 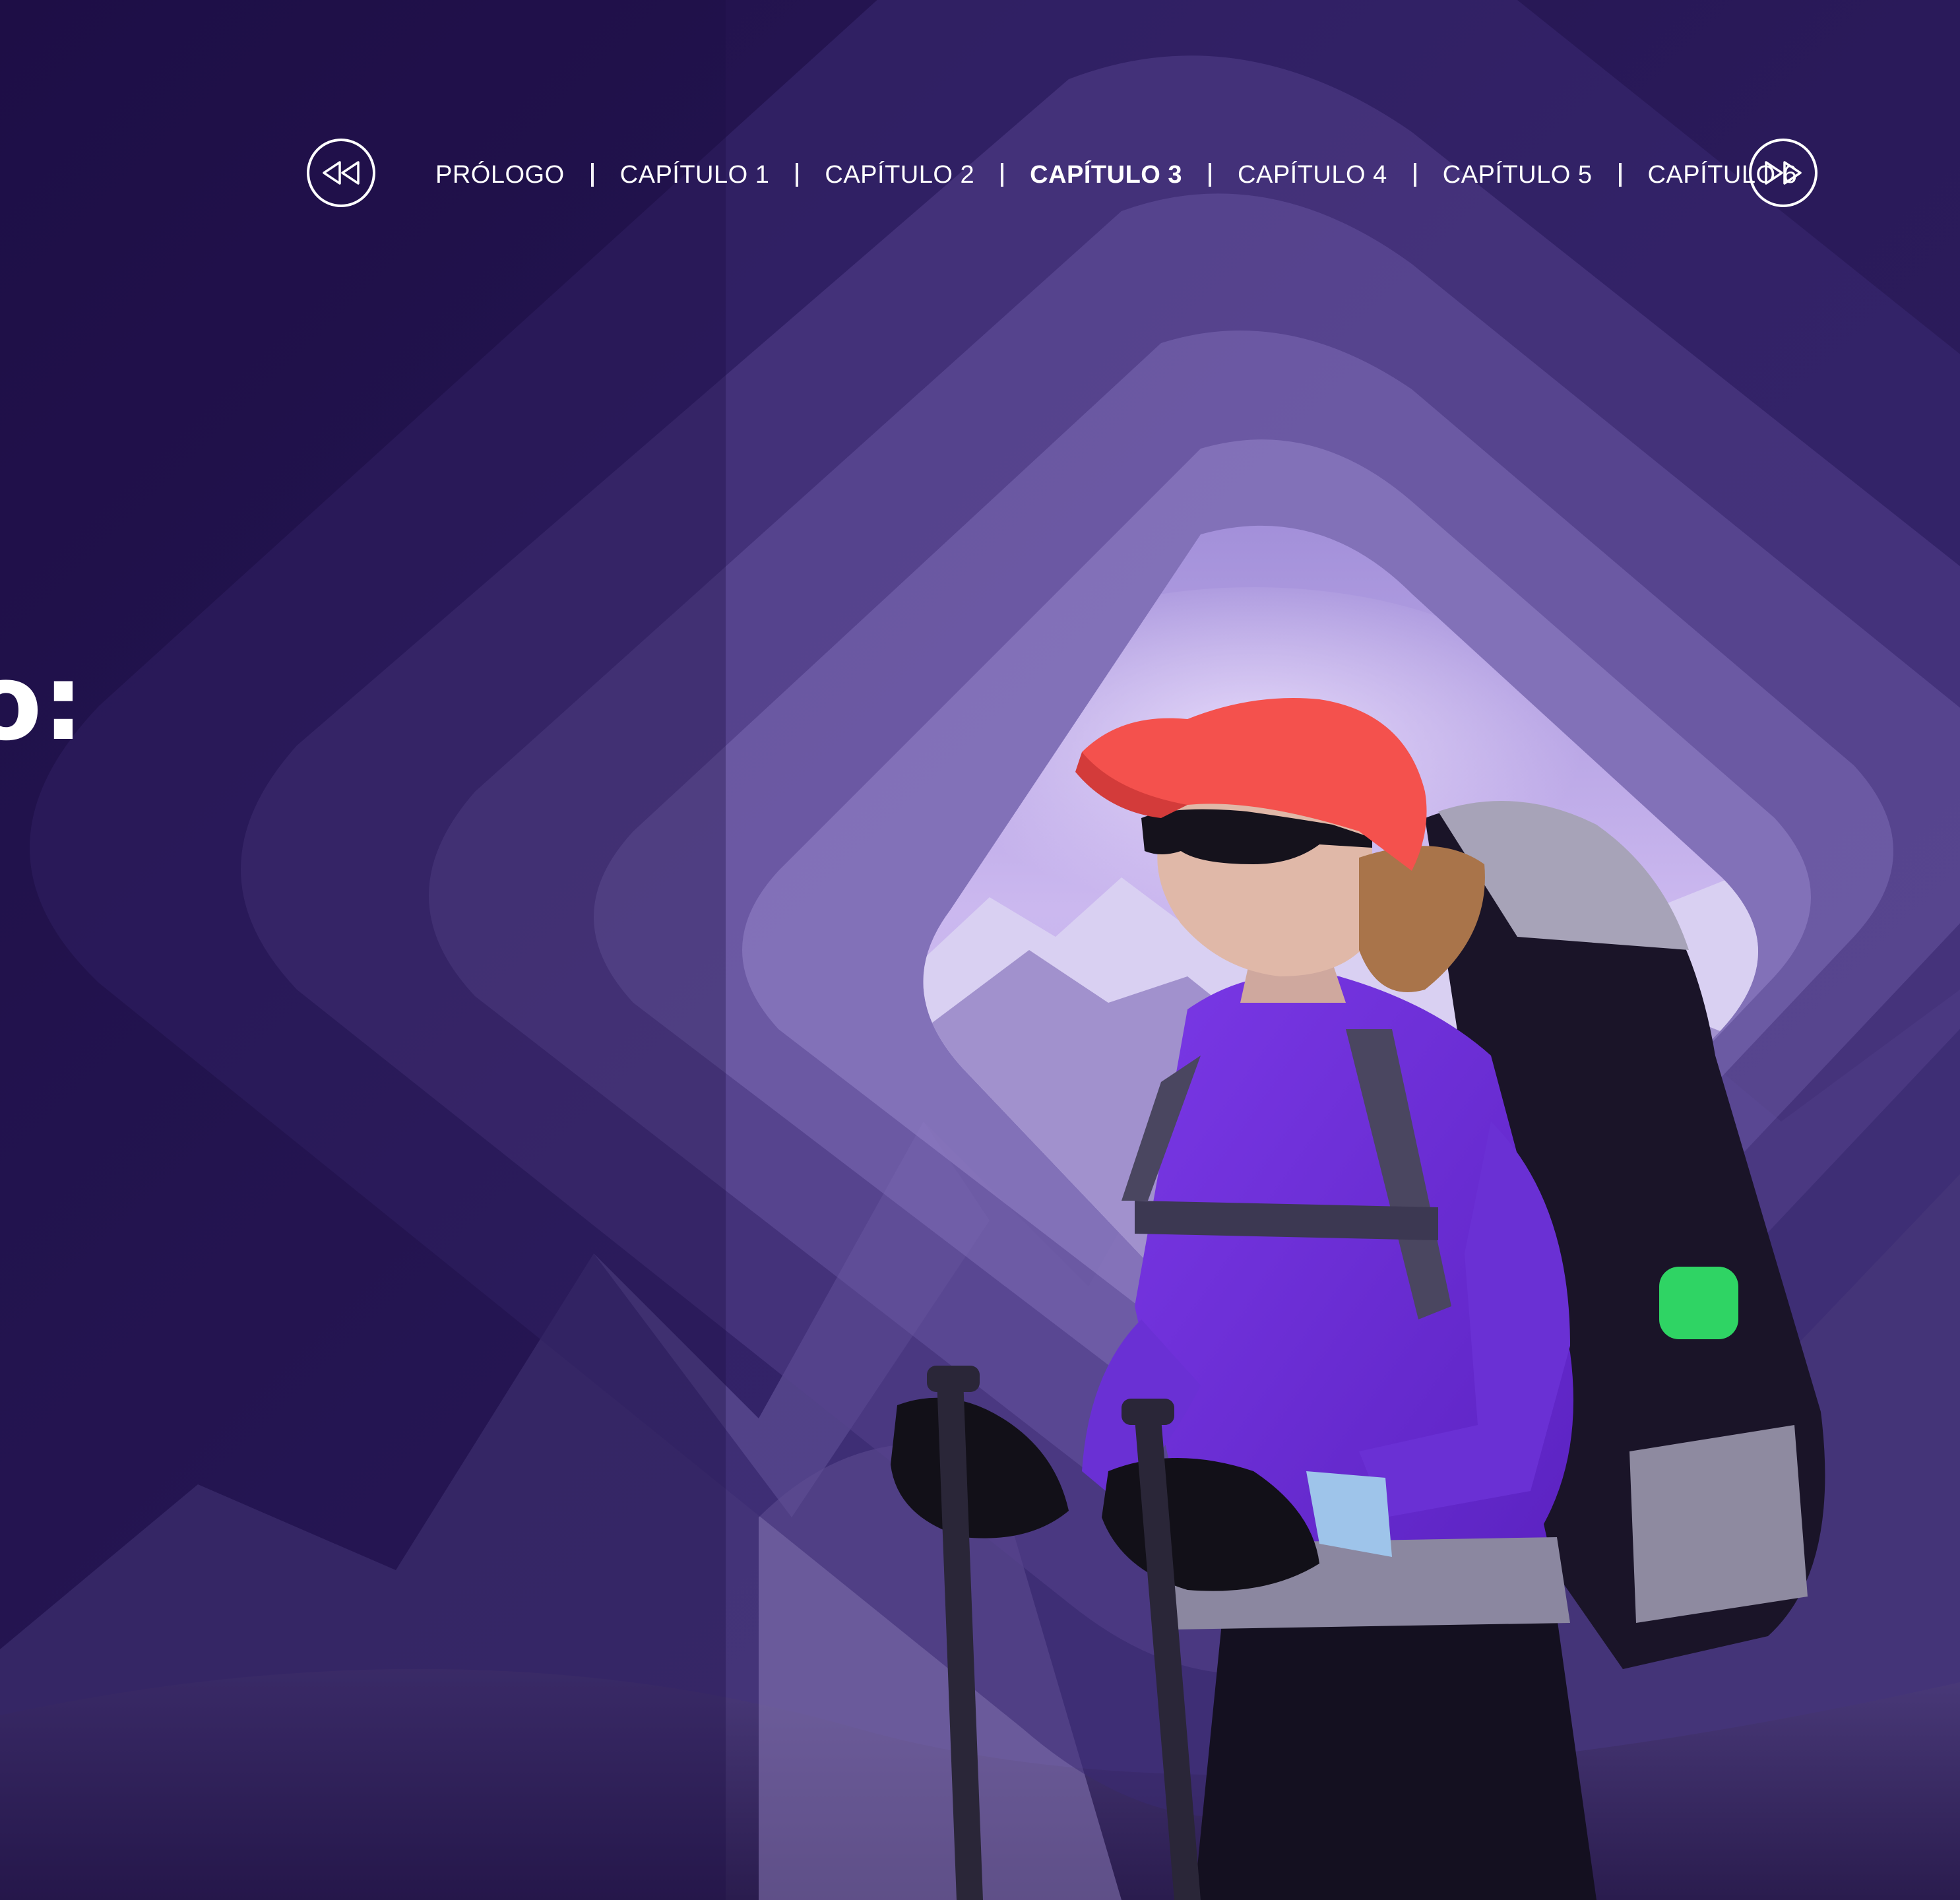 I want to click on prev-chapter-button, so click(x=341, y=173).